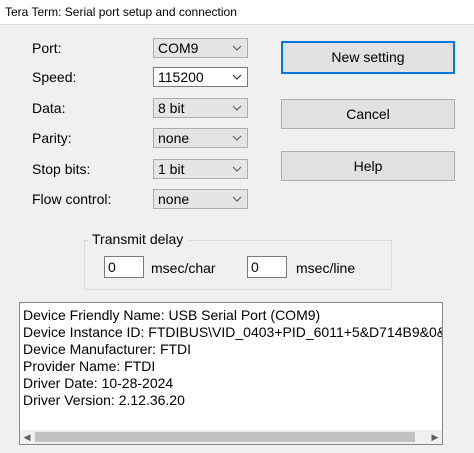 The height and width of the screenshot is (453, 474). I want to click on speed-label: Speed:, so click(54, 77).